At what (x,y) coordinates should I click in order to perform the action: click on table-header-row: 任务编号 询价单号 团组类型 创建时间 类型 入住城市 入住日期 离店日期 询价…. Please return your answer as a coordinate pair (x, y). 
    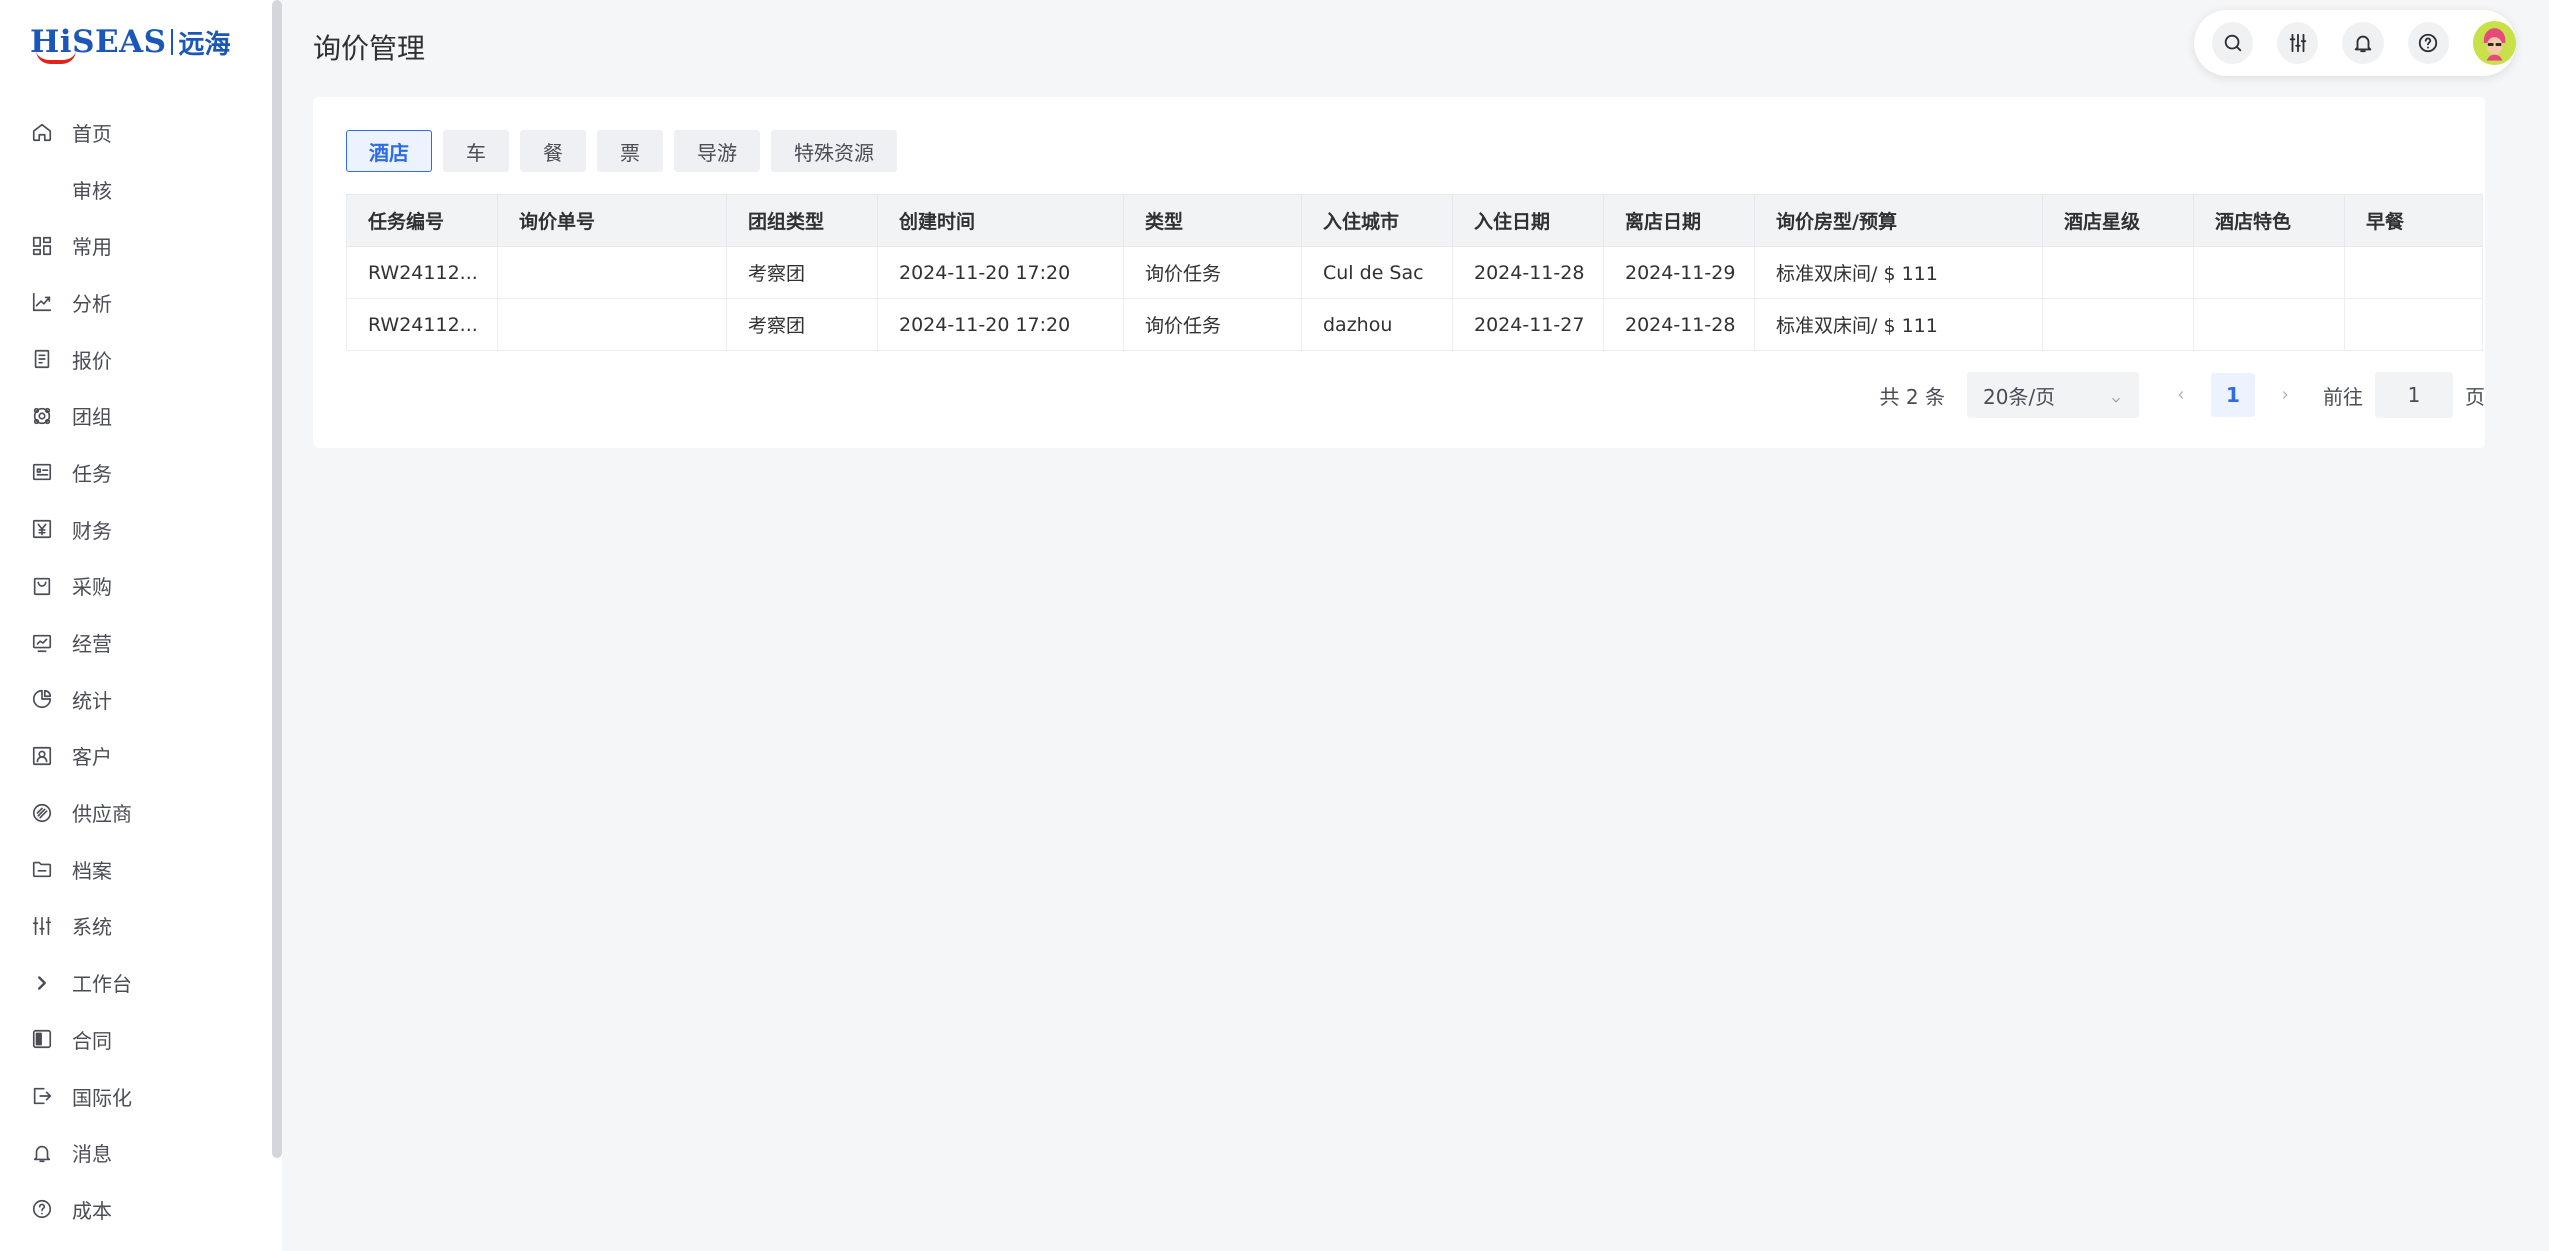
    Looking at the image, I should click on (1414, 220).